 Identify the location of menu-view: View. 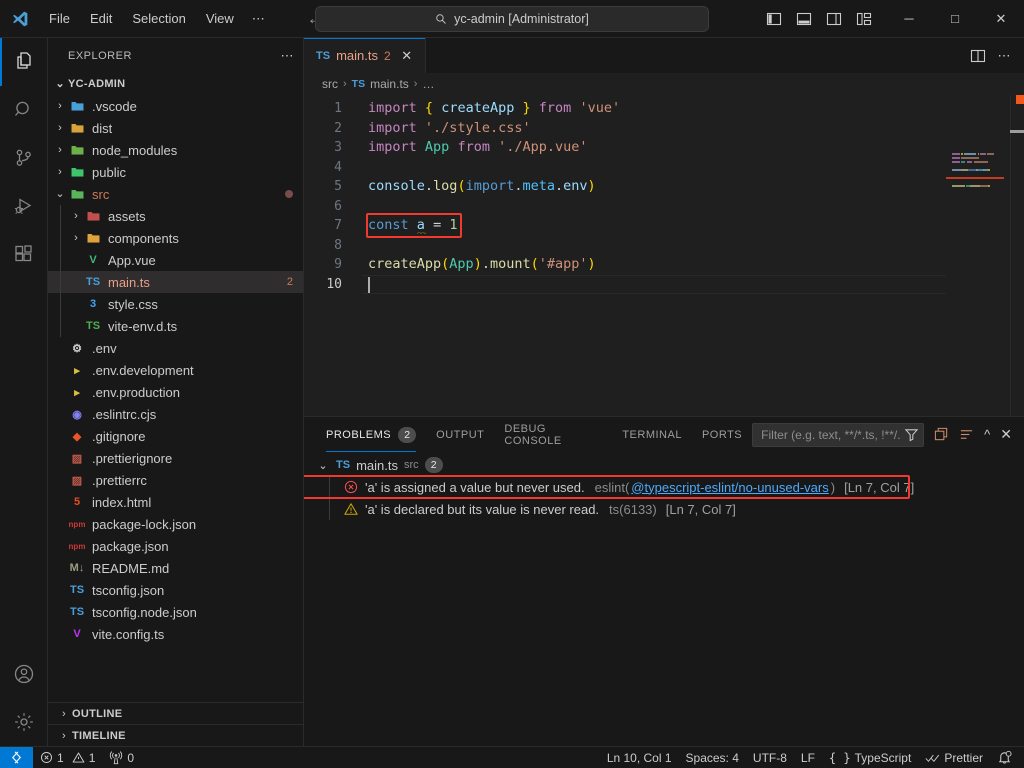
(220, 19).